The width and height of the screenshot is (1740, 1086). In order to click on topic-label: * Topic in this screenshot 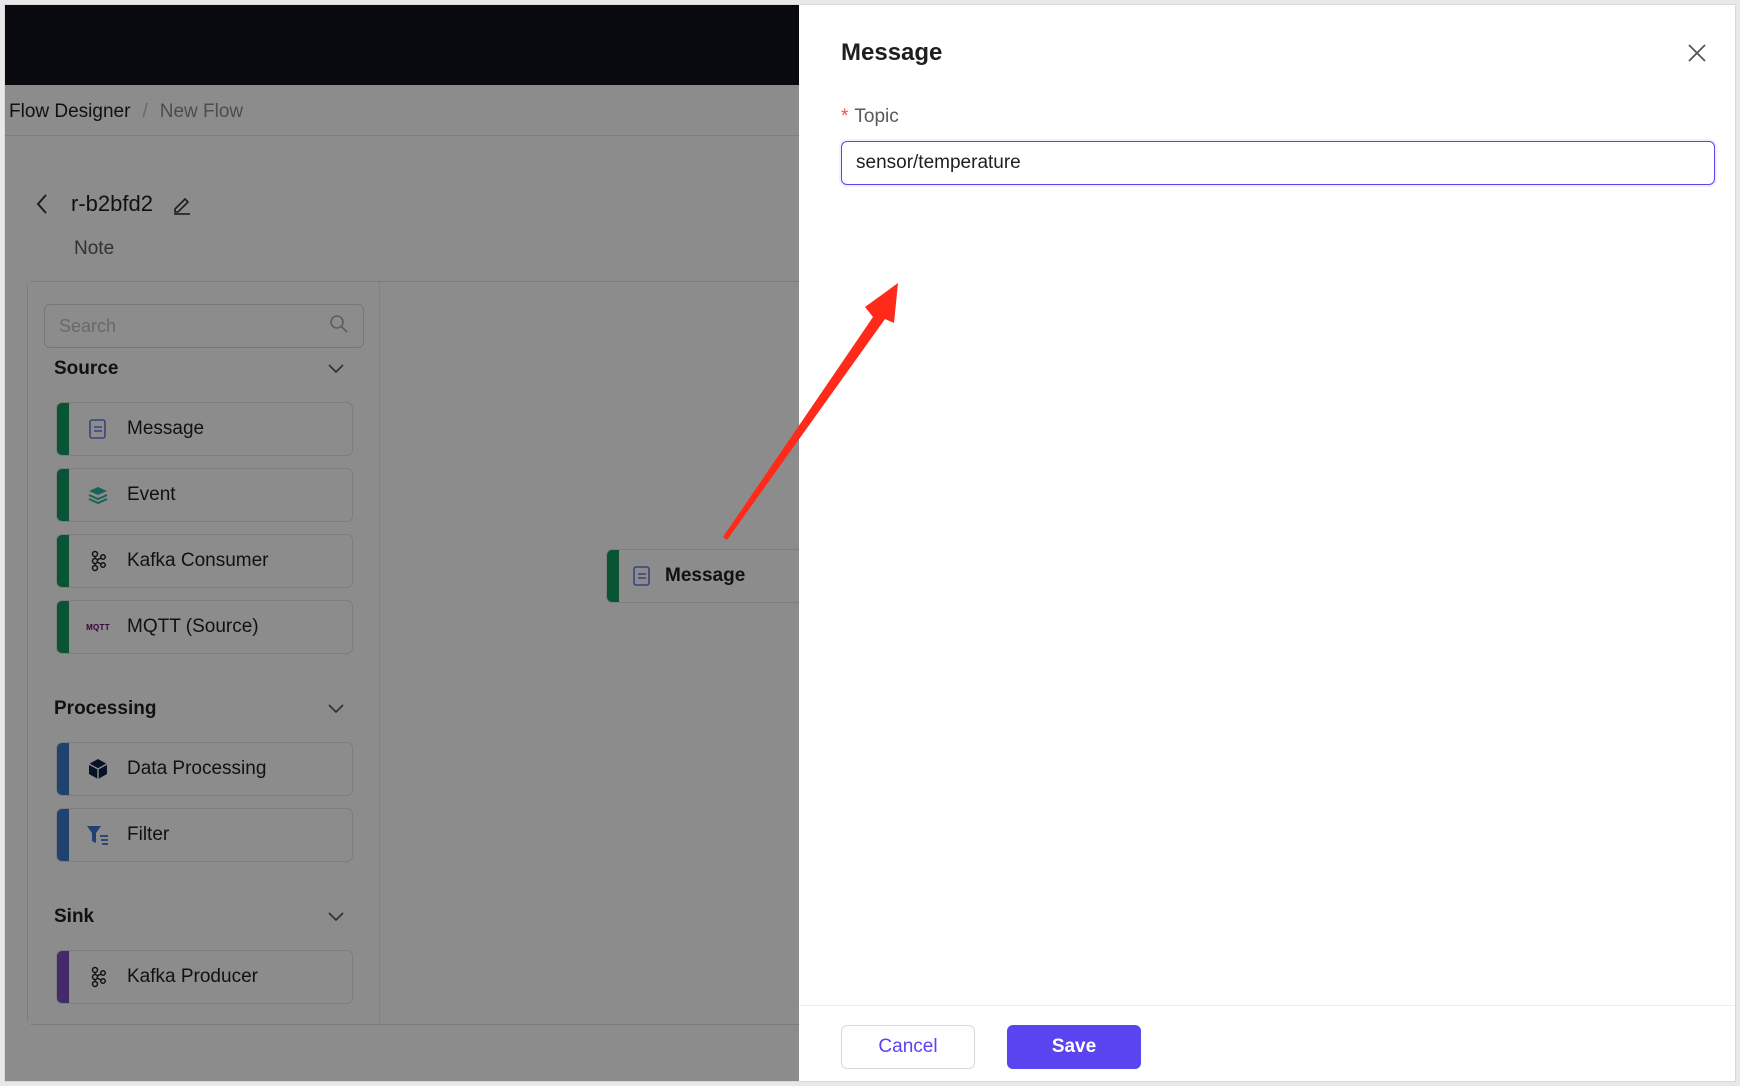, I will do `click(870, 117)`.